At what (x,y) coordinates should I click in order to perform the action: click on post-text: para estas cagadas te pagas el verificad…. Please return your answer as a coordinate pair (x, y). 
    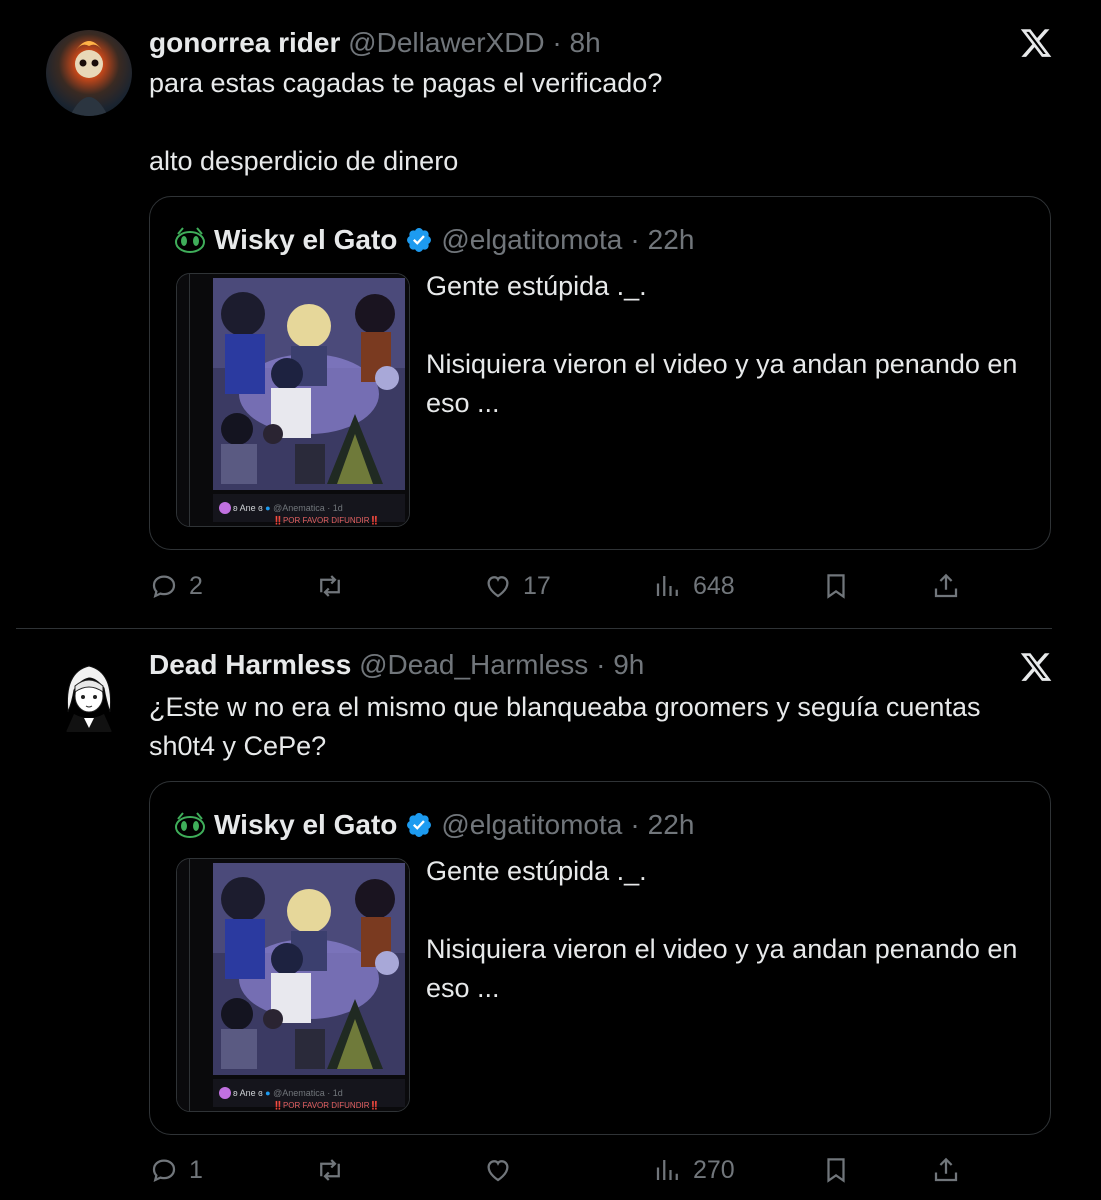
    Looking at the image, I should click on (406, 122).